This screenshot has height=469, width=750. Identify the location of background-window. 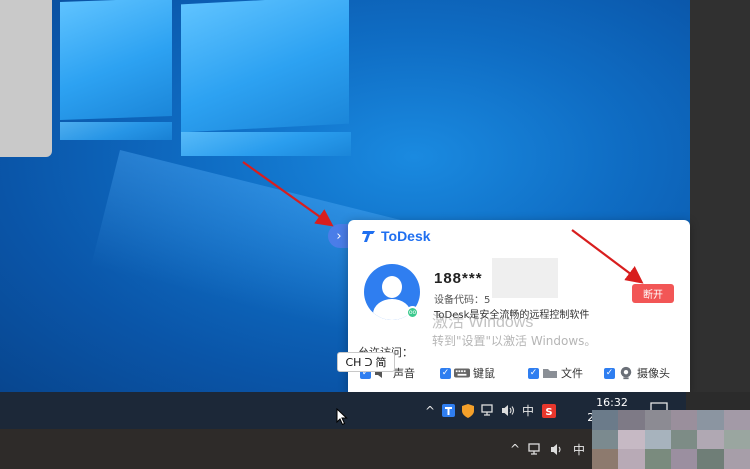
(26, 78).